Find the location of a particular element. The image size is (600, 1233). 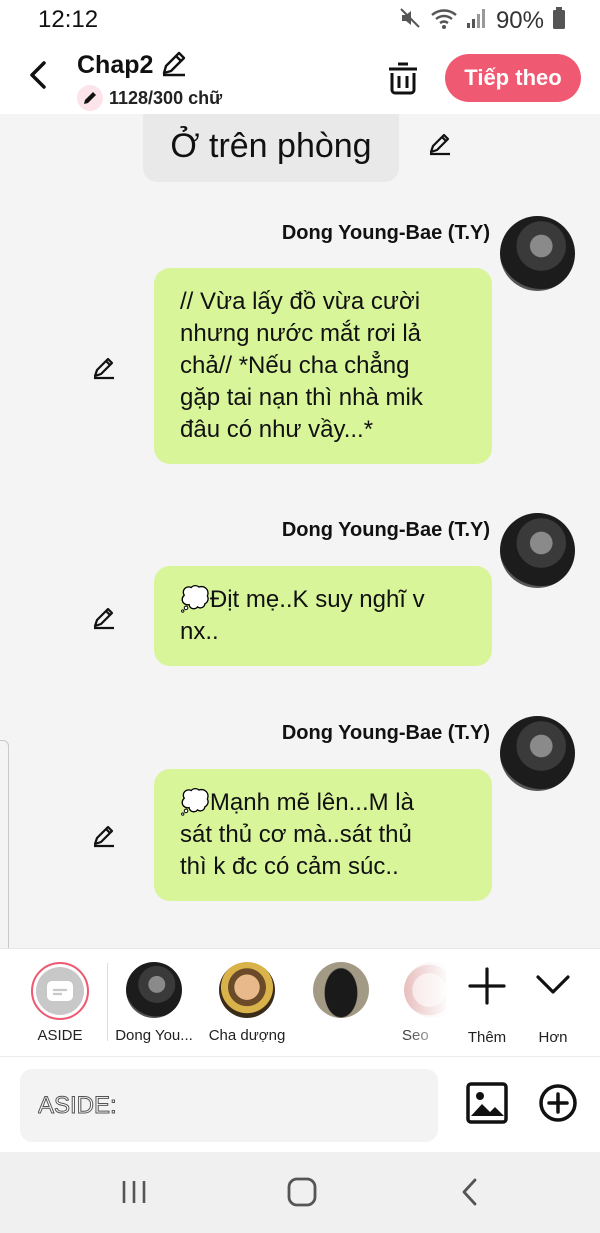

wifi-icon is located at coordinates (444, 20).